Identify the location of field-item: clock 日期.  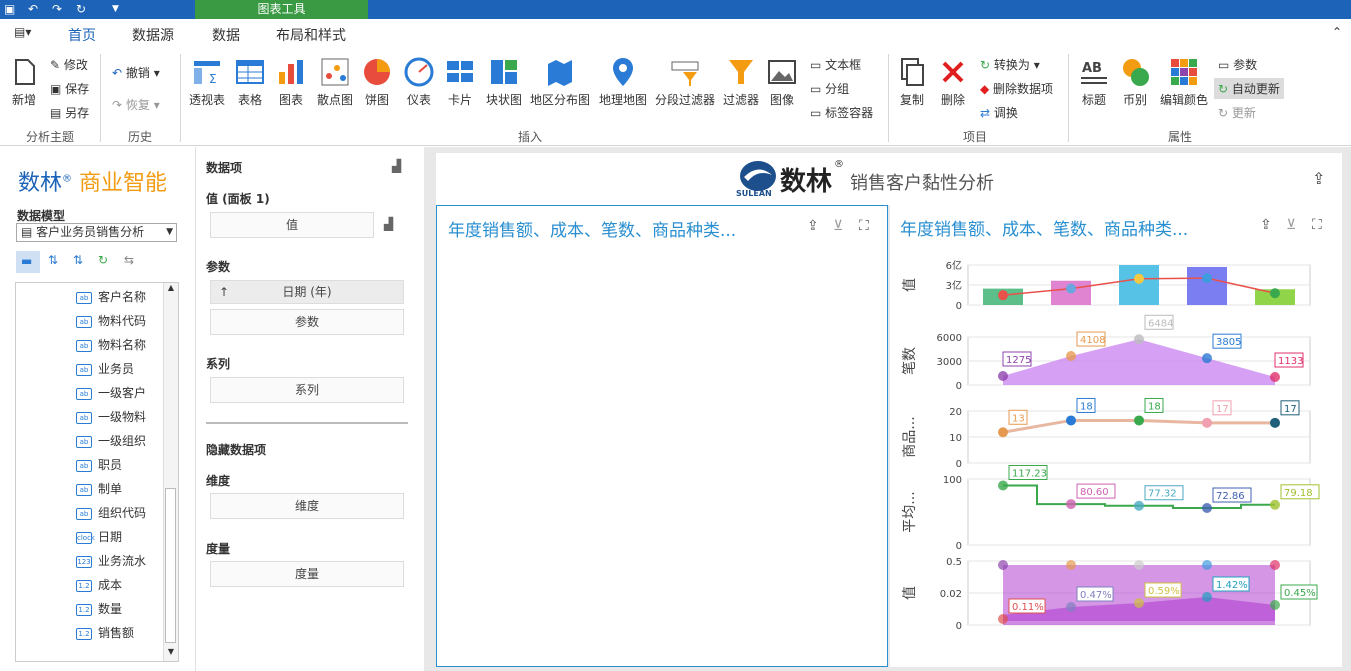
(99, 536).